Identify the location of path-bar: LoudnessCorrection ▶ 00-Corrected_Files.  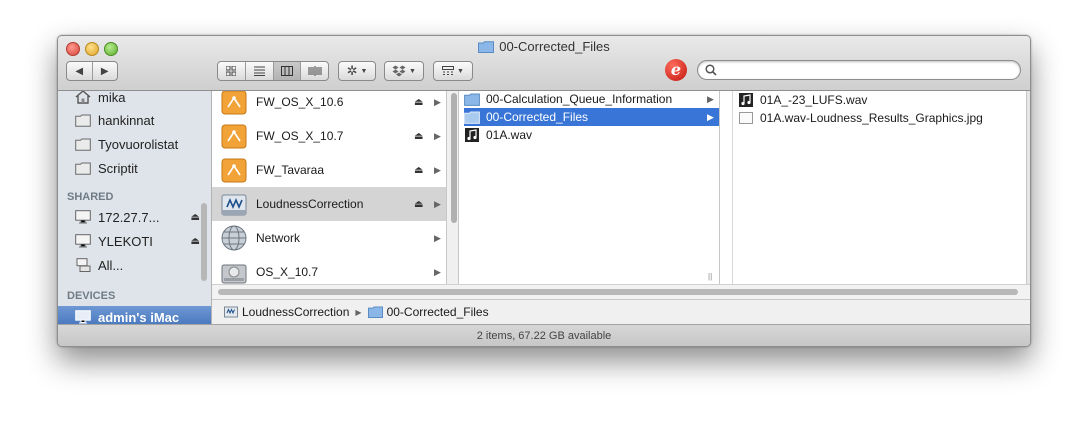
(621, 311).